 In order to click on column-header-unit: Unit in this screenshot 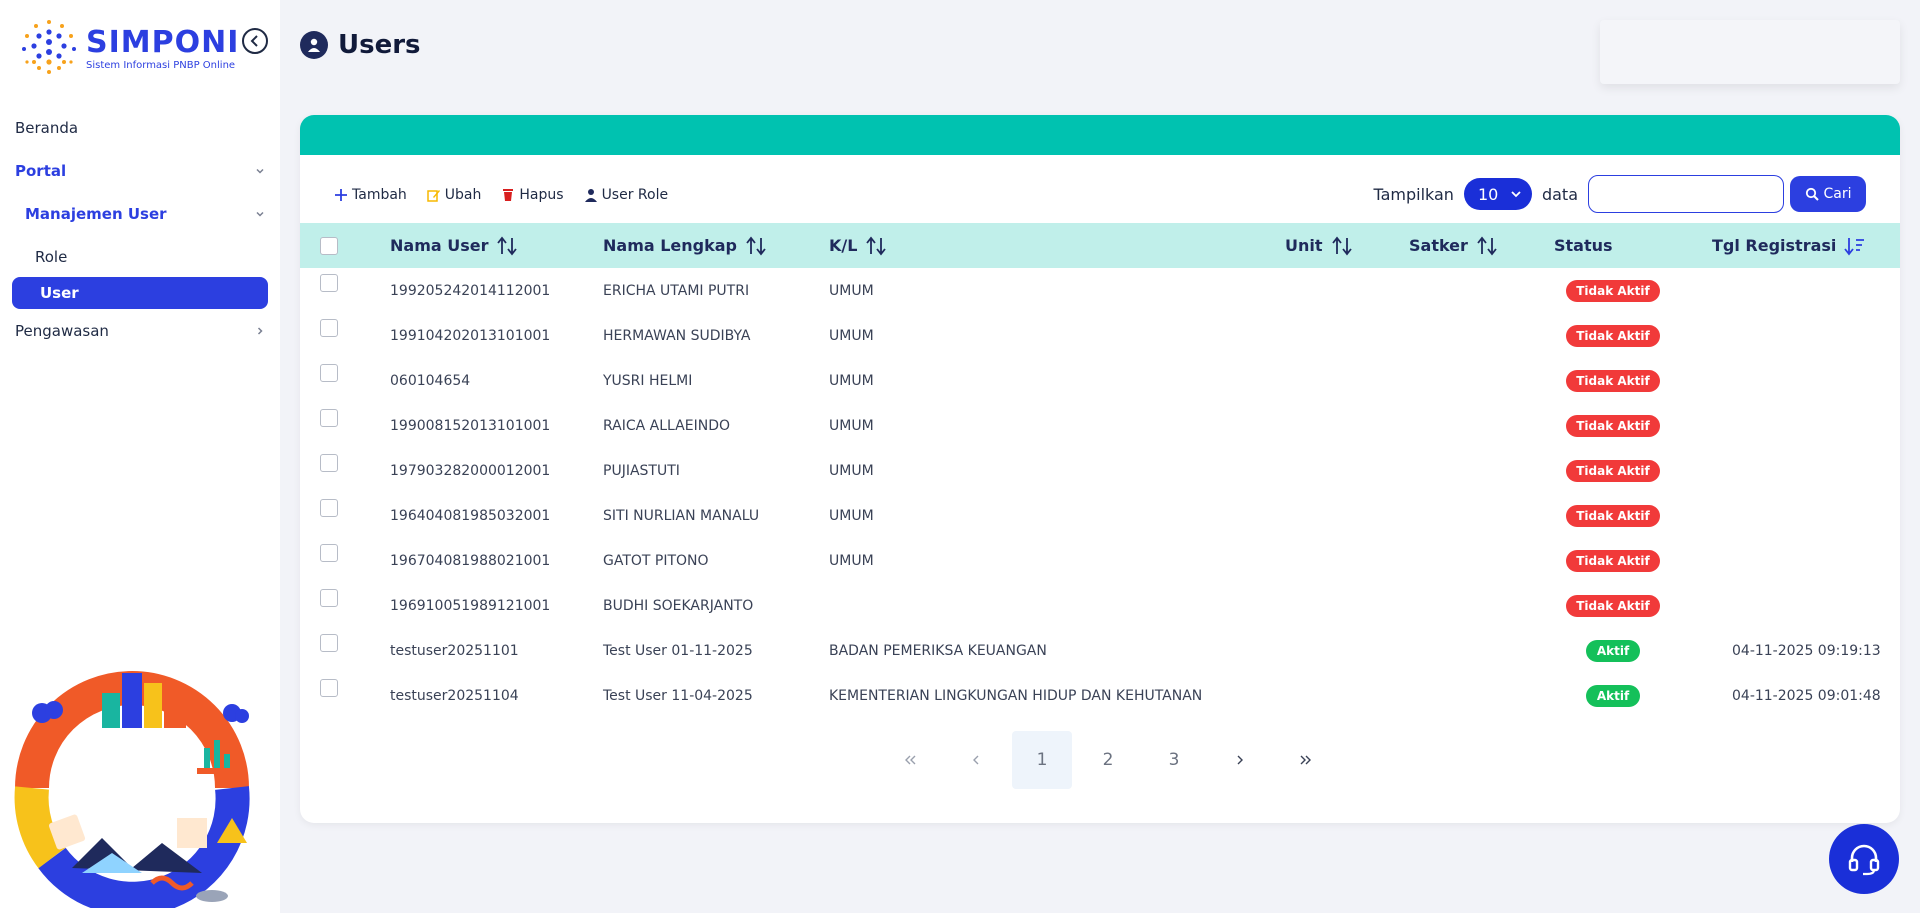, I will do `click(1319, 245)`.